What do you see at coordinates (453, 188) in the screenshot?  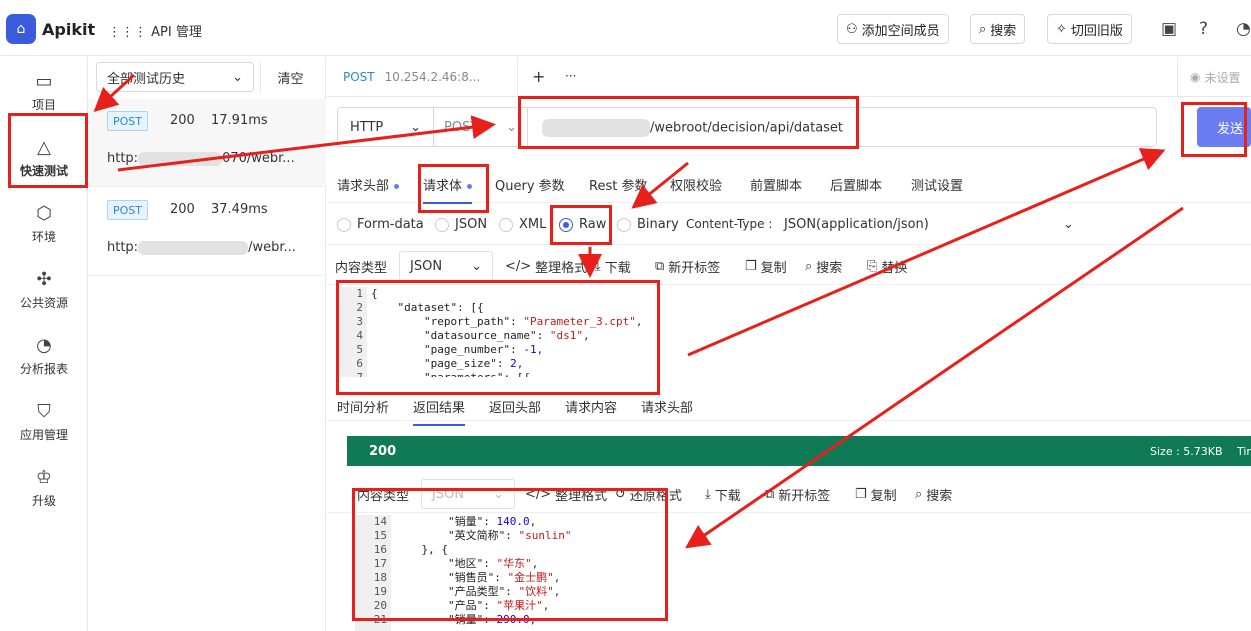 I see `annotation-box-body-tab` at bounding box center [453, 188].